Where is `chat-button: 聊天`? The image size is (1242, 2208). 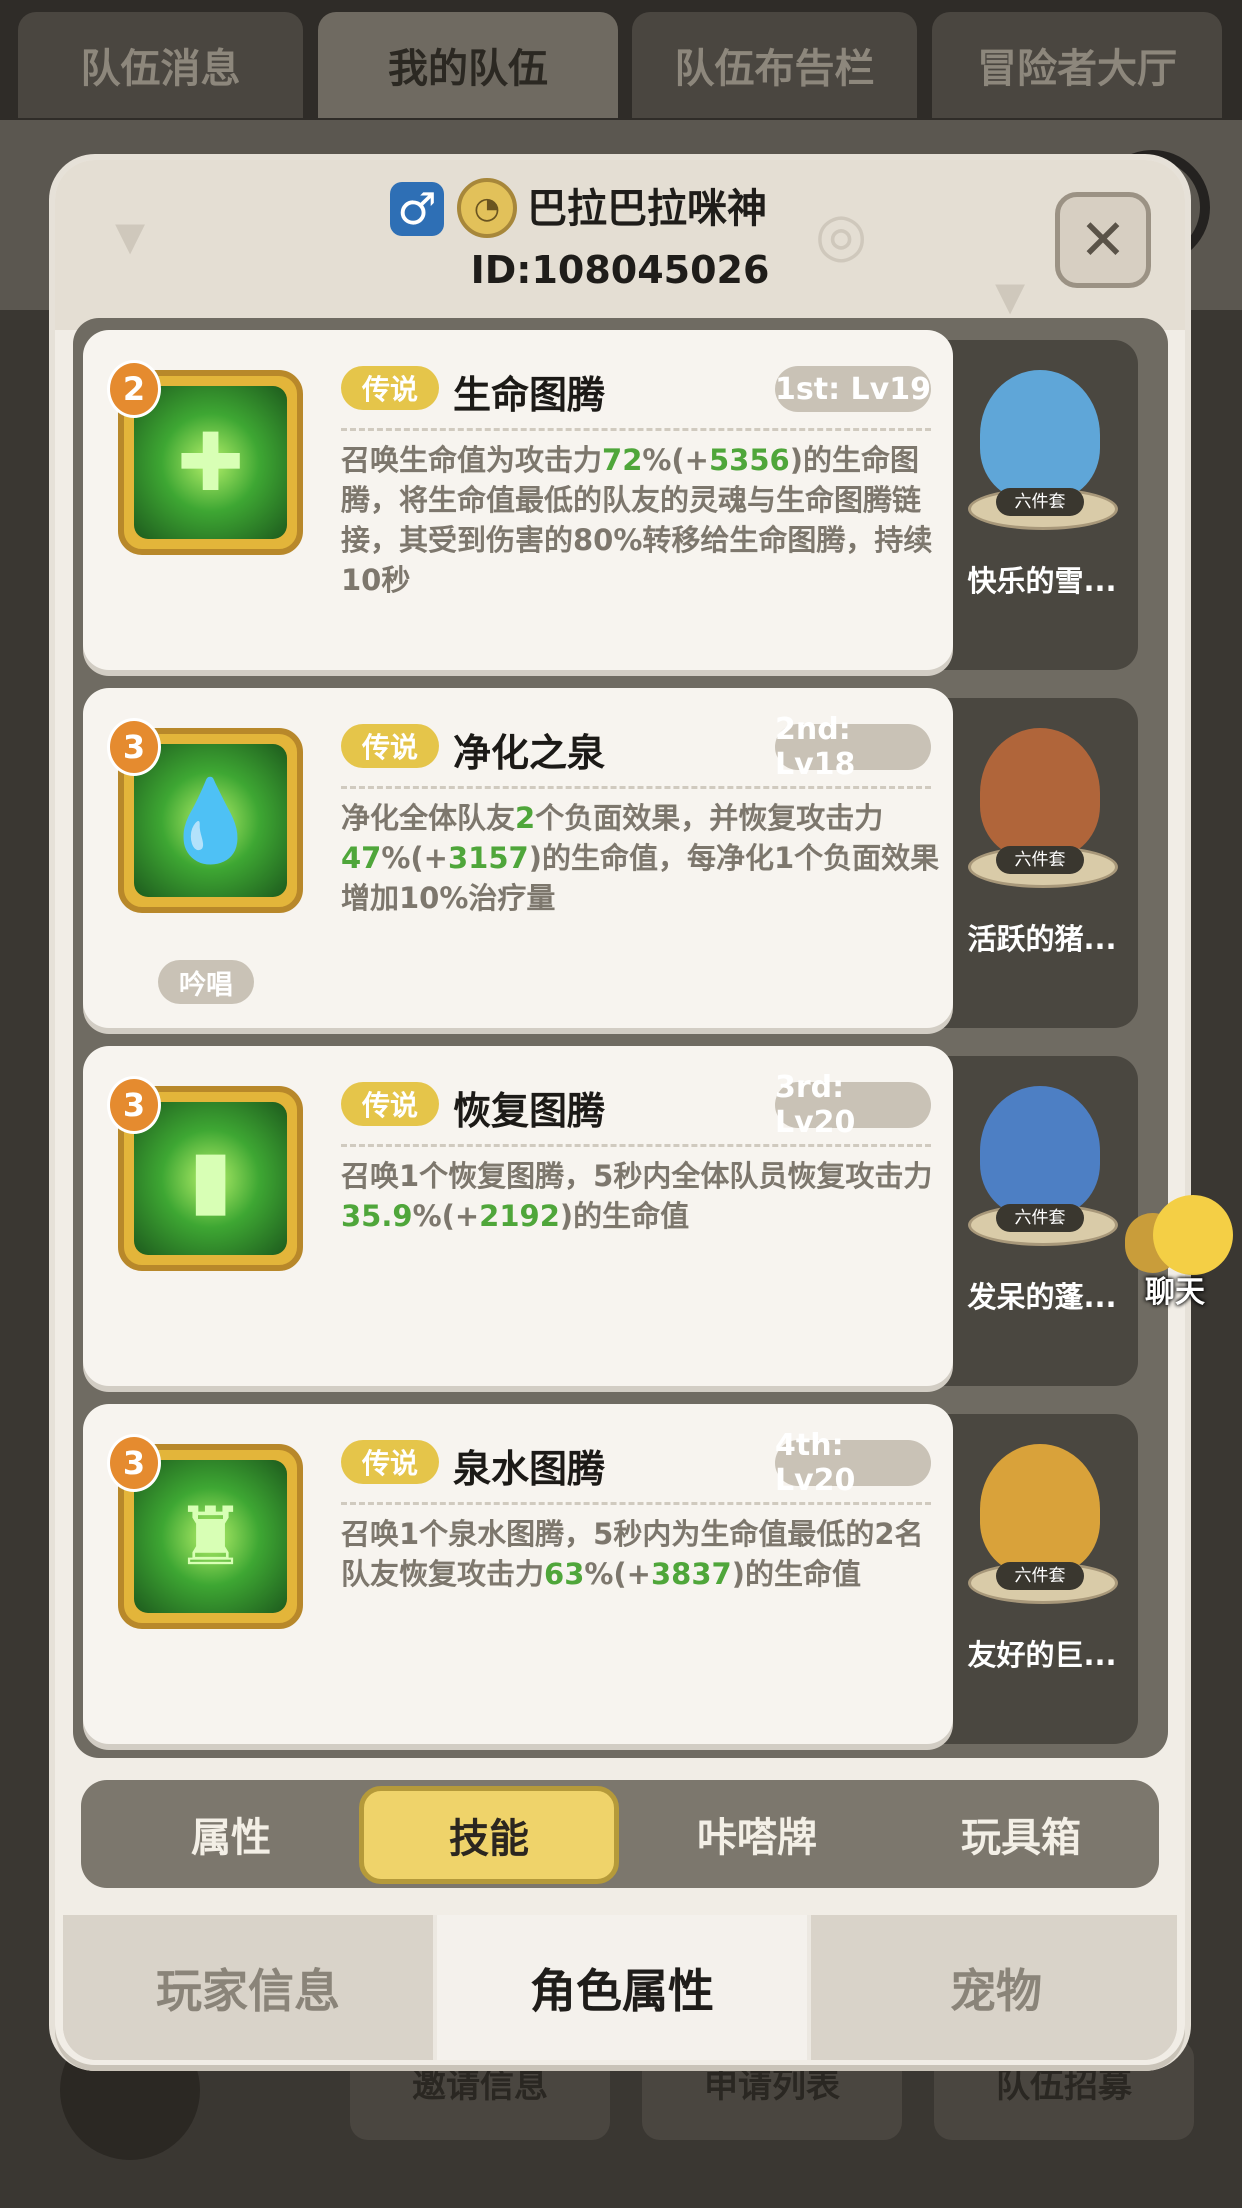
chat-button: 聊天 is located at coordinates (1180, 1252).